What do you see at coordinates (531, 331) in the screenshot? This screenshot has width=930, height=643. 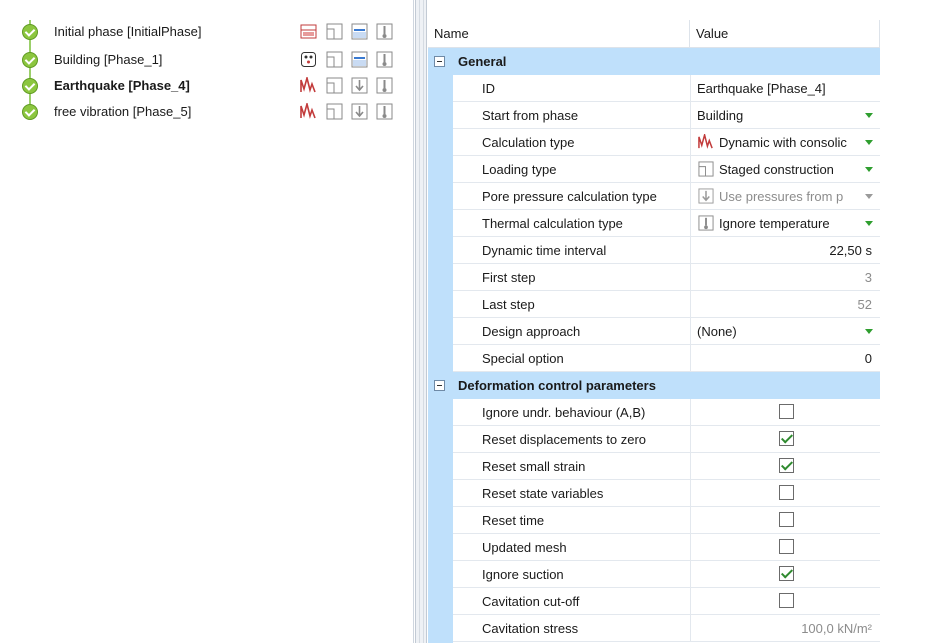 I see `prop-name: Design approach` at bounding box center [531, 331].